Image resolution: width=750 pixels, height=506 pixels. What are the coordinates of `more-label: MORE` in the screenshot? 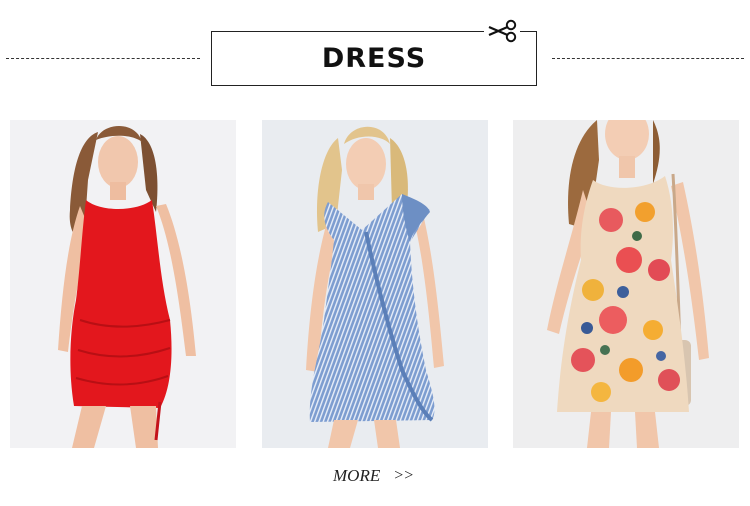 It's located at (357, 475).